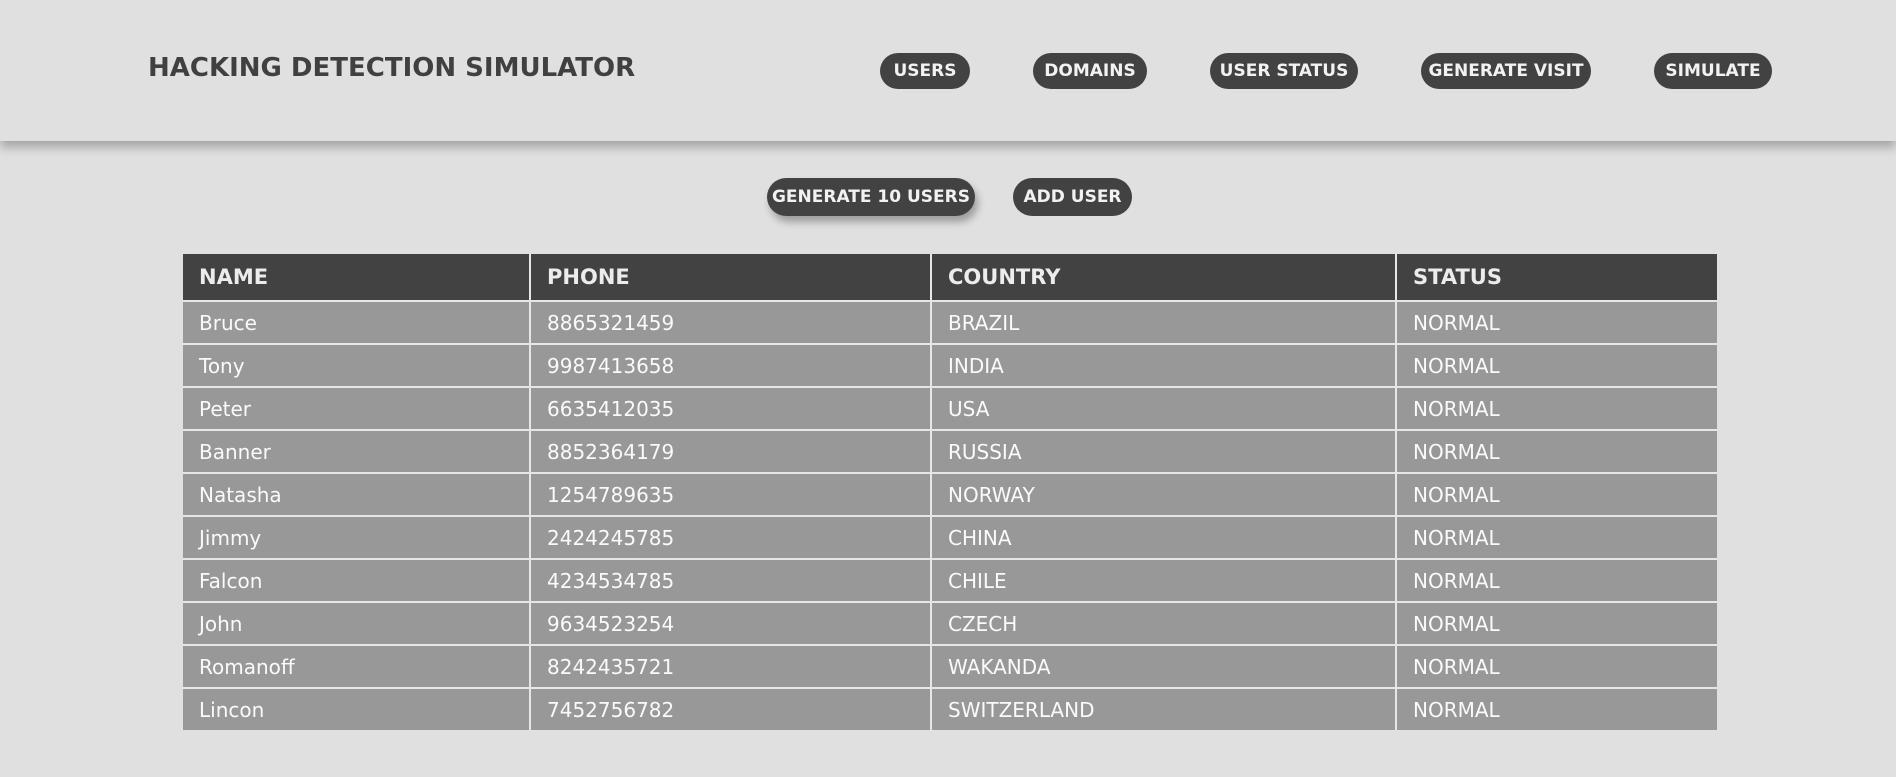  I want to click on cell-country: INDIA, so click(1163, 365).